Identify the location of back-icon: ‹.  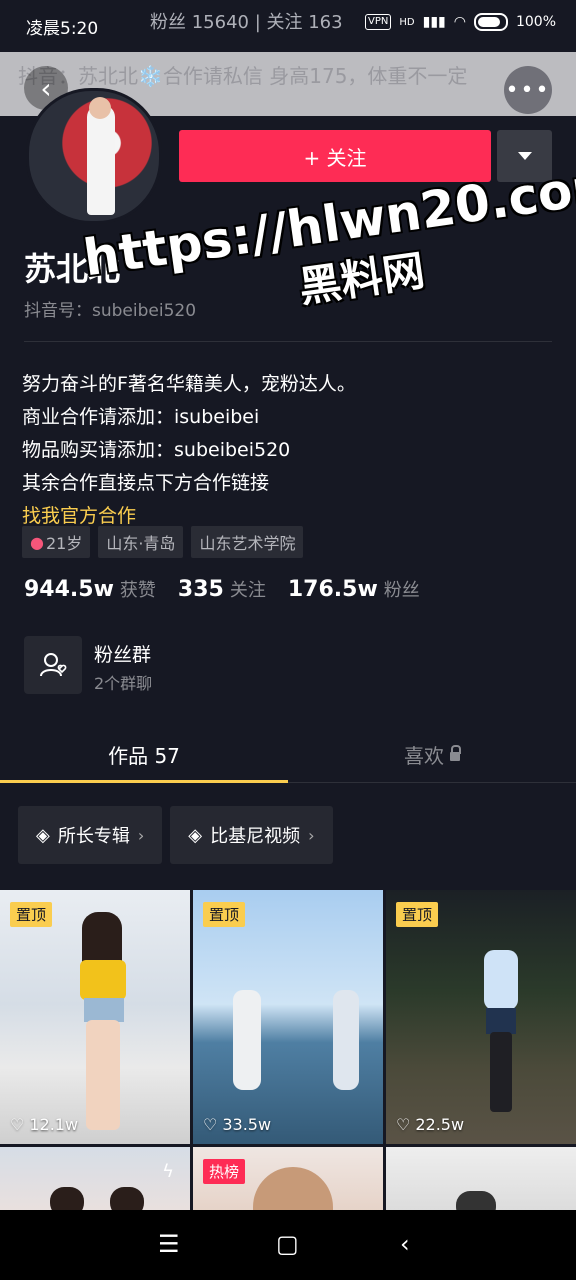
(405, 1244).